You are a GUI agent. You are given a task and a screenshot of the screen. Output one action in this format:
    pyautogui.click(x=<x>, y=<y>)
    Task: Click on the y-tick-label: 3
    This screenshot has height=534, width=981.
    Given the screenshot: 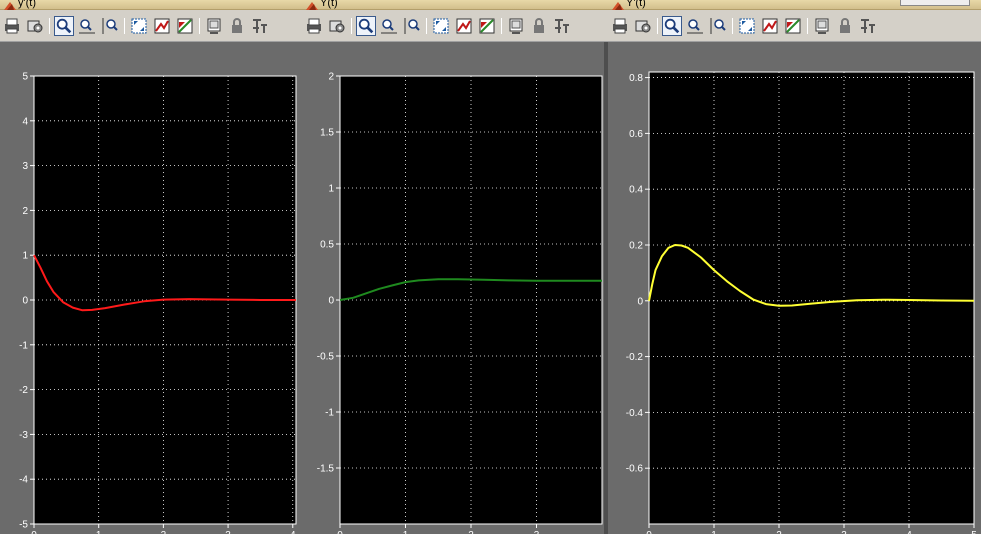 What is the action you would take?
    pyautogui.click(x=25, y=166)
    